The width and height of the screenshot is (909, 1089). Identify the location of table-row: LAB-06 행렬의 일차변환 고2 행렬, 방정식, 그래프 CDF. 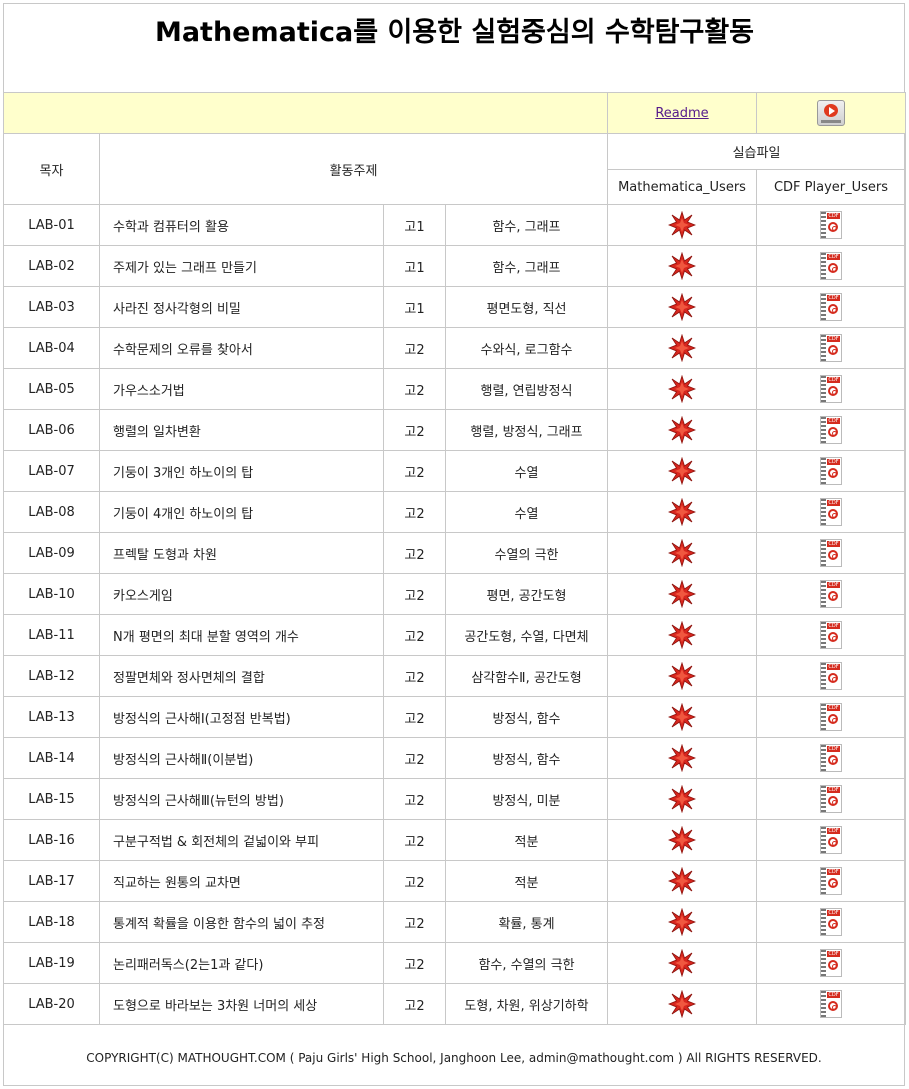
(454, 430).